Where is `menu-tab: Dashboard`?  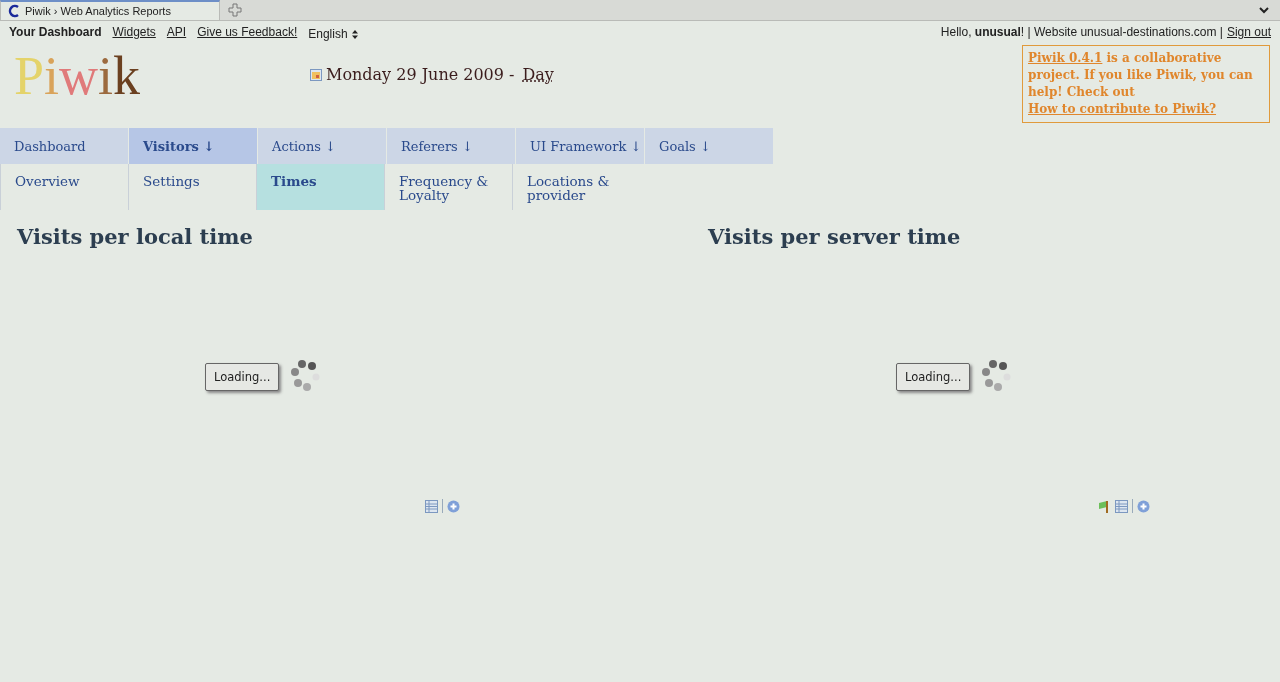 menu-tab: Dashboard is located at coordinates (64, 146).